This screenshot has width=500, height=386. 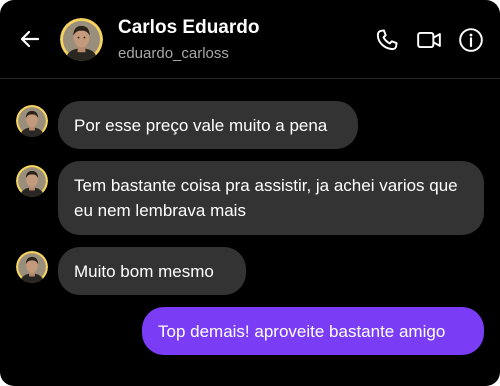 I want to click on info-icon, so click(x=471, y=40).